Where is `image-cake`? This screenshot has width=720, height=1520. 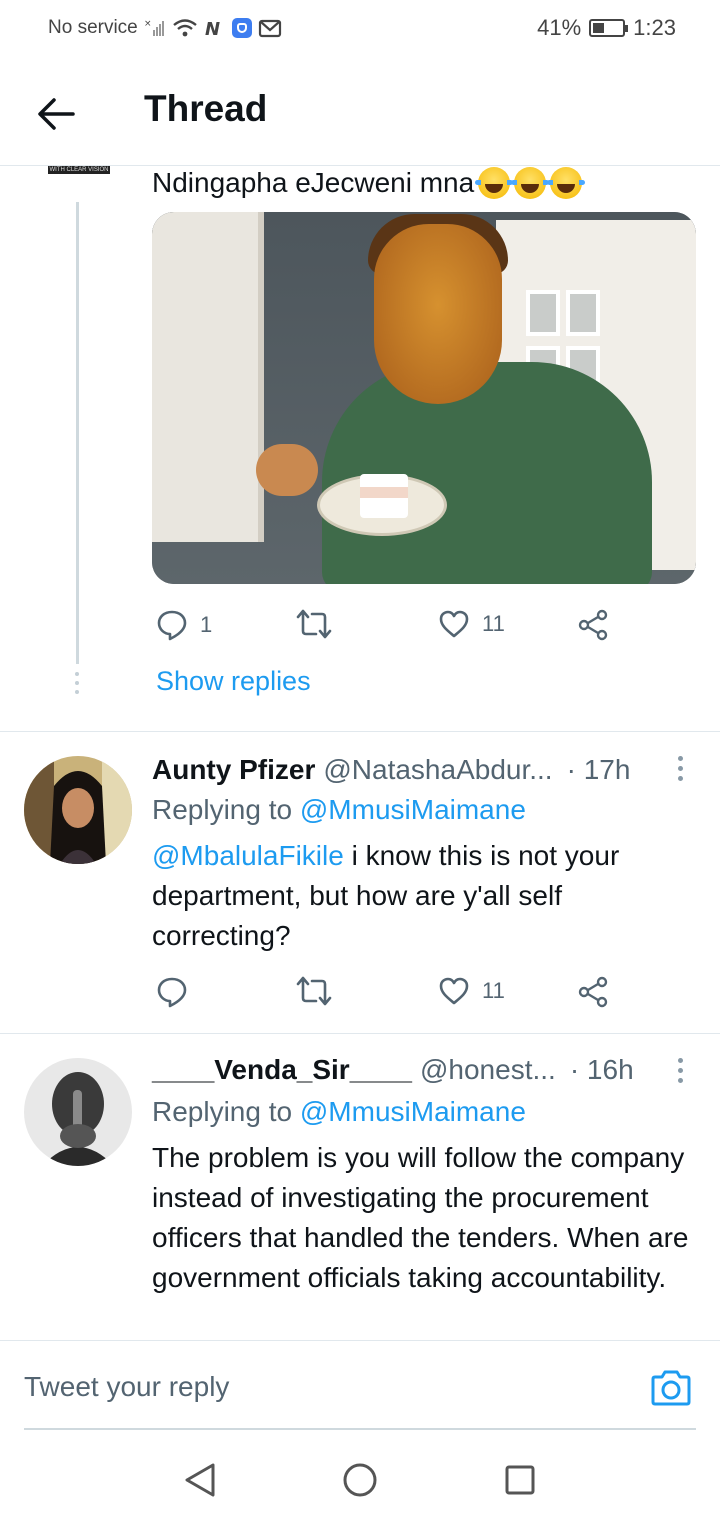
image-cake is located at coordinates (384, 496).